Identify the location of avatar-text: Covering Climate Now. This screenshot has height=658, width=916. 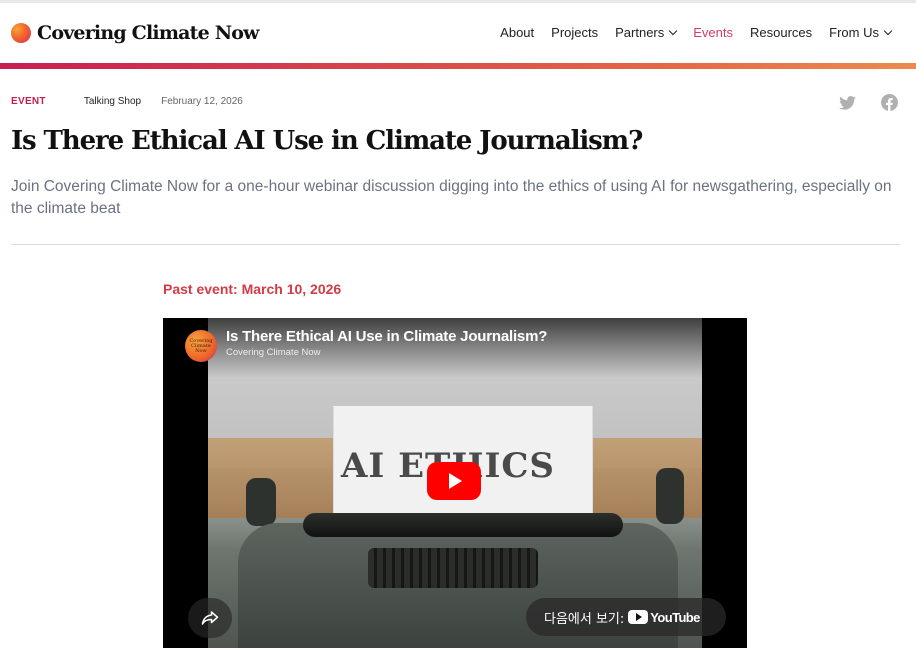
(201, 345).